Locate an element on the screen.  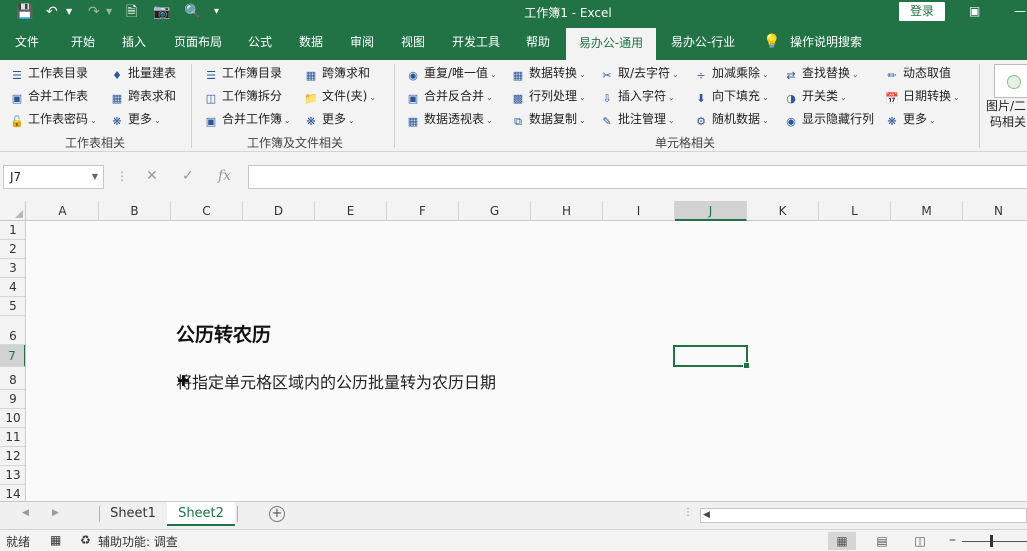
batch-create-sheets-button: ♦ 批量建表 is located at coordinates (143, 73).